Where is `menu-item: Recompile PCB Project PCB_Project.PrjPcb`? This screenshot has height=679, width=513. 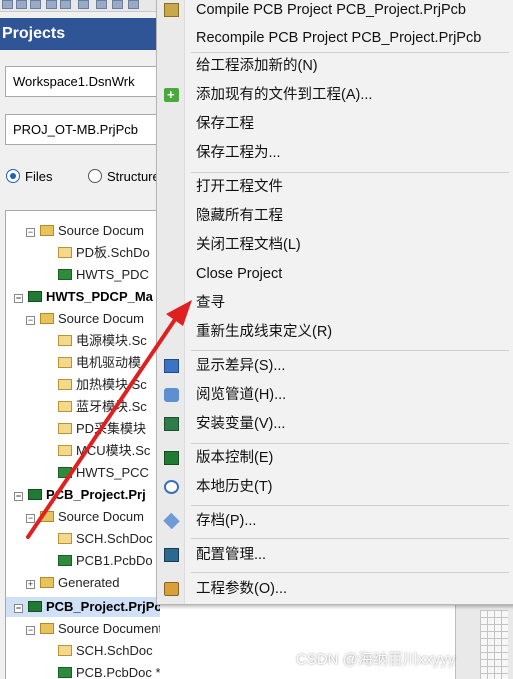
menu-item: Recompile PCB Project PCB_Project.PrjPcb is located at coordinates (334, 38).